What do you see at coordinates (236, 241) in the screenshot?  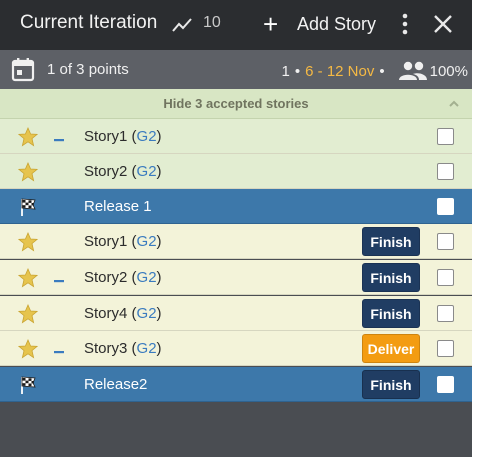 I see `story-row: Story1 (G2) Finish` at bounding box center [236, 241].